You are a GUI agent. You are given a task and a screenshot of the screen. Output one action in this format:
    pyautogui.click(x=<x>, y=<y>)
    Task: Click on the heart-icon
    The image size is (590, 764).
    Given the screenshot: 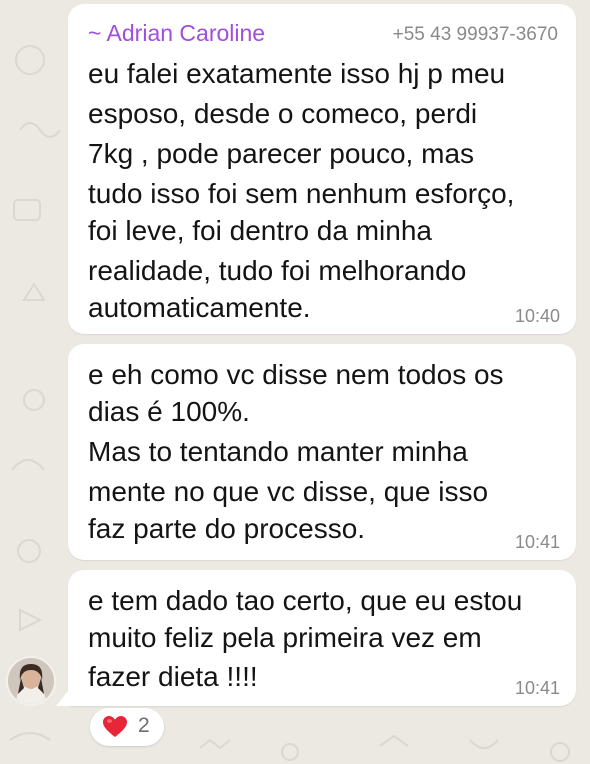 What is the action you would take?
    pyautogui.click(x=115, y=726)
    